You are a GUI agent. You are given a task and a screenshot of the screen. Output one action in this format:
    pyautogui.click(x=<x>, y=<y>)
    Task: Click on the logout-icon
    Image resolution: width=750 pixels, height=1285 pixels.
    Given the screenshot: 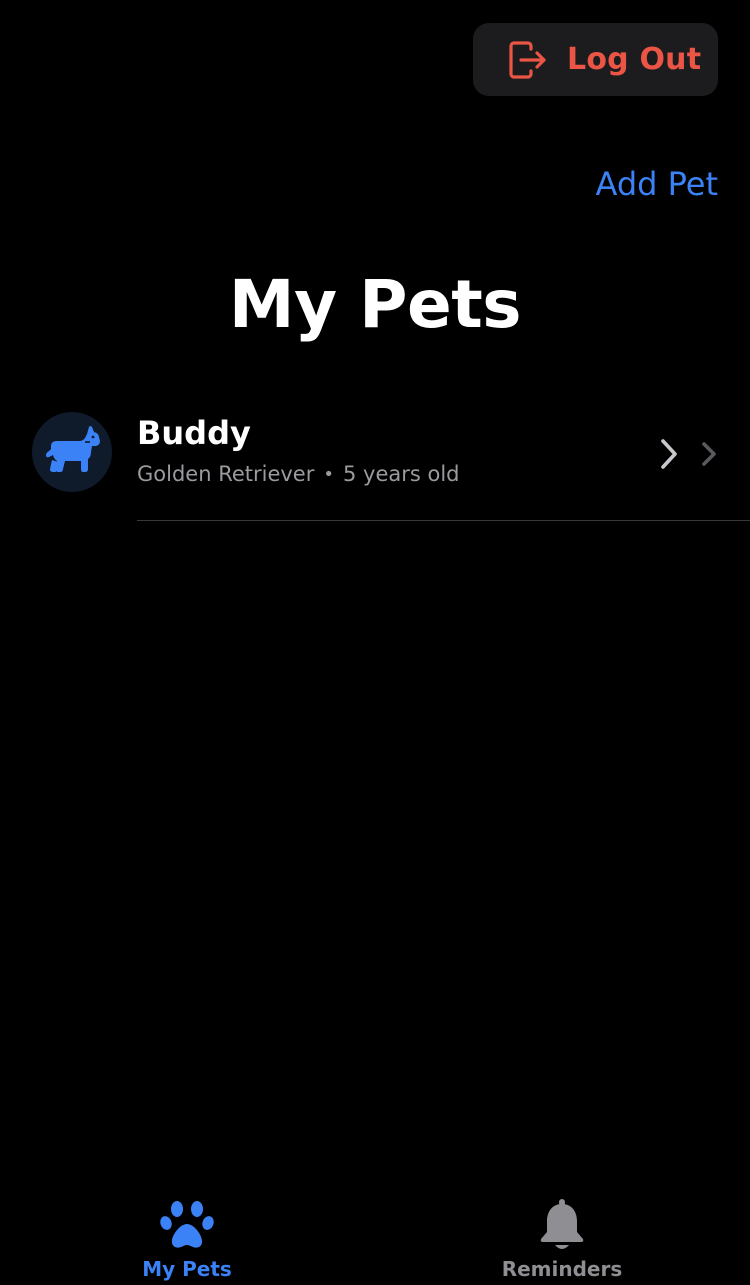 What is the action you would take?
    pyautogui.click(x=527, y=60)
    